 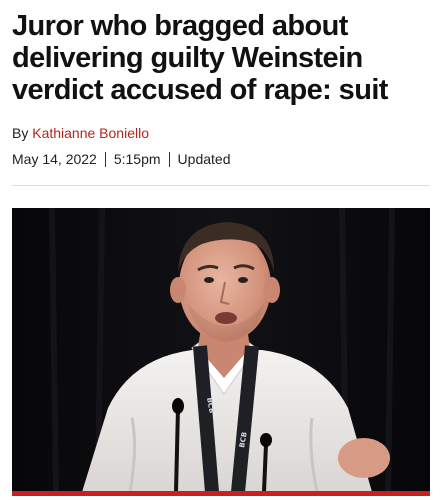 I want to click on updated-label: Updated, so click(x=204, y=159).